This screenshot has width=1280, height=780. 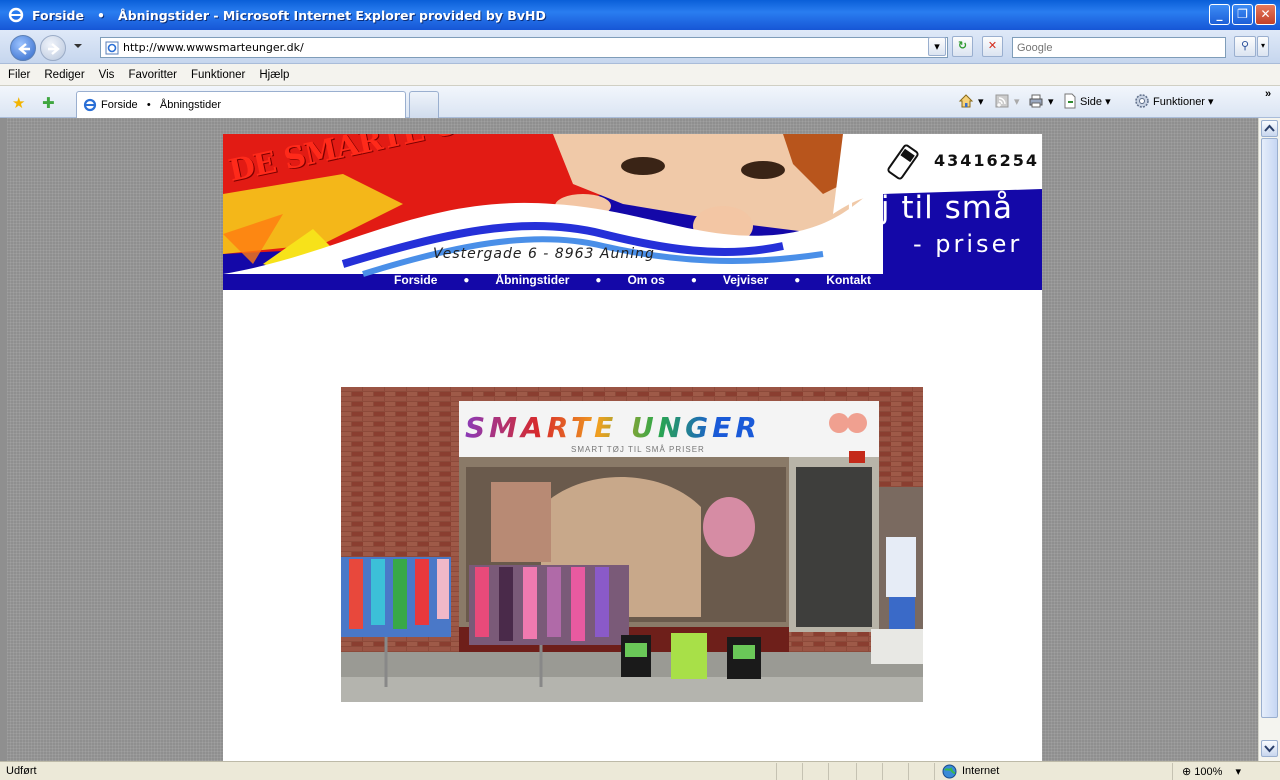 I want to click on tab-forside: Forside • Åbningstider, so click(x=241, y=104).